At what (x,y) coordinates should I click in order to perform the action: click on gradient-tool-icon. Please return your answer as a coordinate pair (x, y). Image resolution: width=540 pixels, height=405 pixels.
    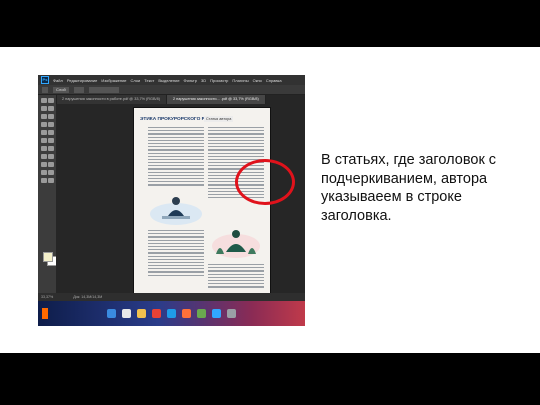
    Looking at the image, I should click on (44, 148).